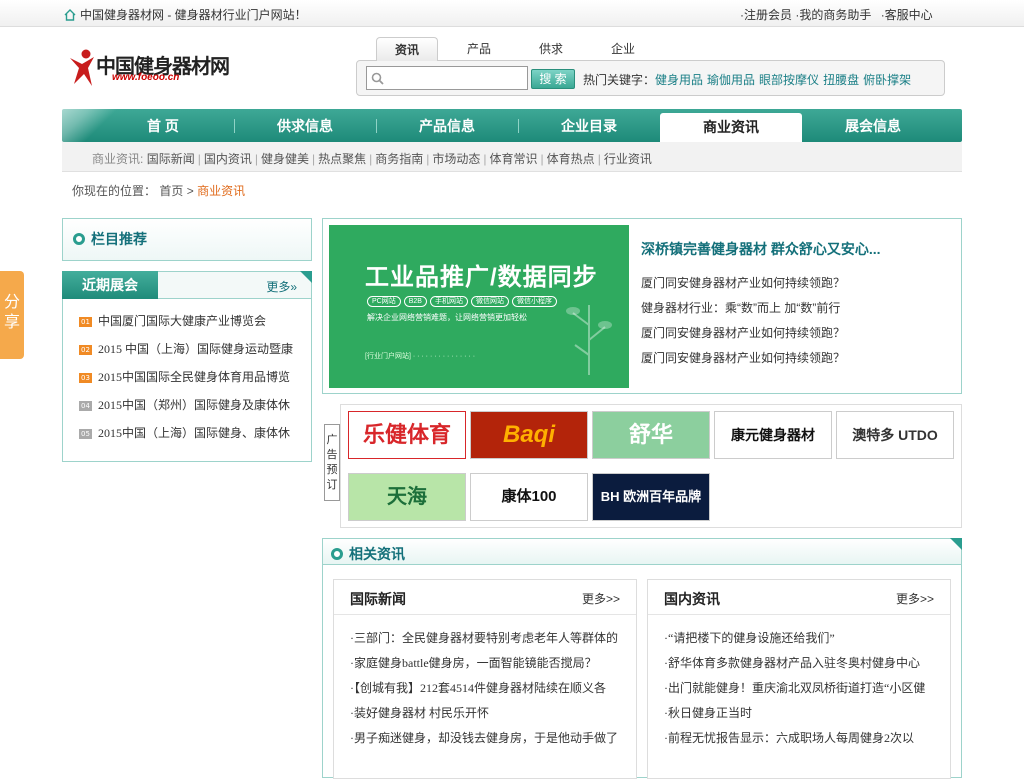  Describe the element at coordinates (479, 49) in the screenshot. I see `search-tab-products: 产品` at that location.